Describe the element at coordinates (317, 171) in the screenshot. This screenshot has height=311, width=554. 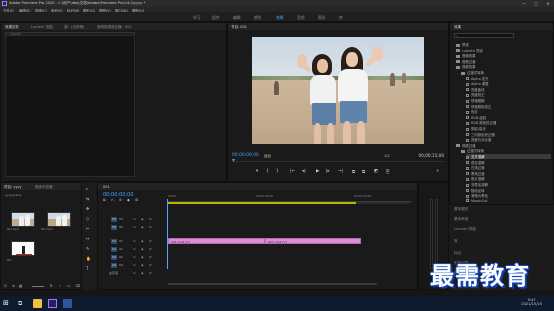
I see `play-button: ▶` at that location.